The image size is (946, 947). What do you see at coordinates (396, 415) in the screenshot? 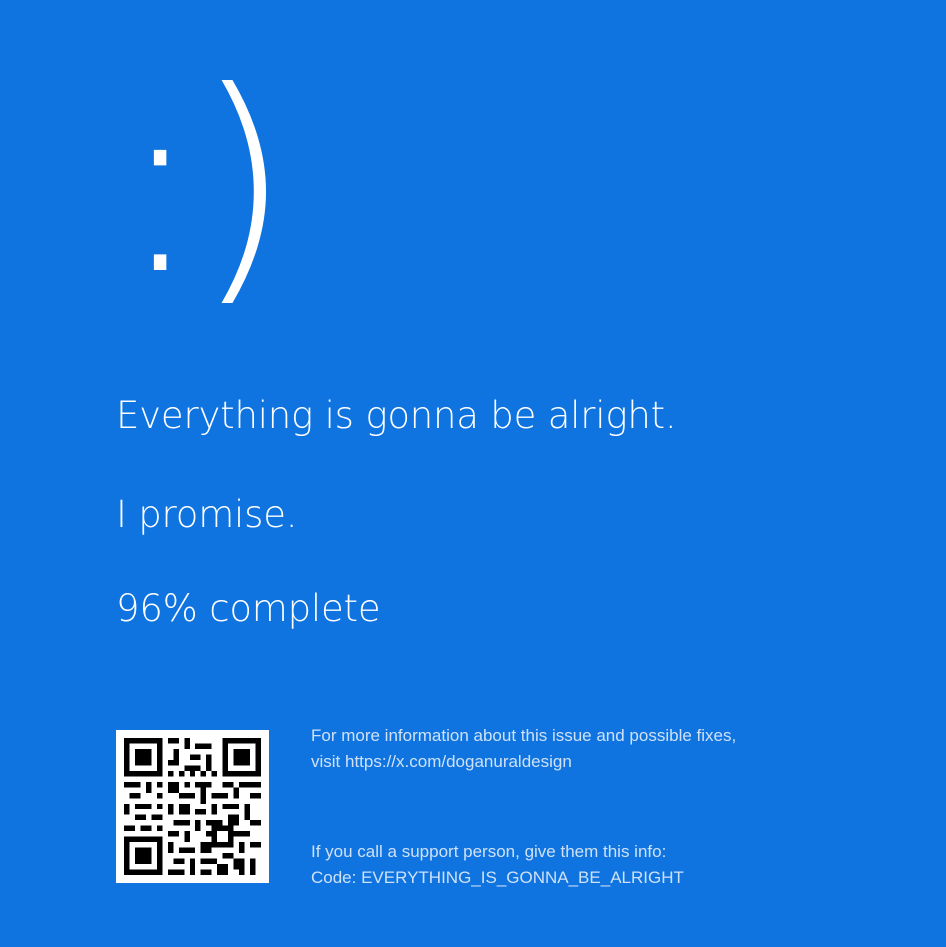
I see `status-message: Everything is gonna be alright.` at bounding box center [396, 415].